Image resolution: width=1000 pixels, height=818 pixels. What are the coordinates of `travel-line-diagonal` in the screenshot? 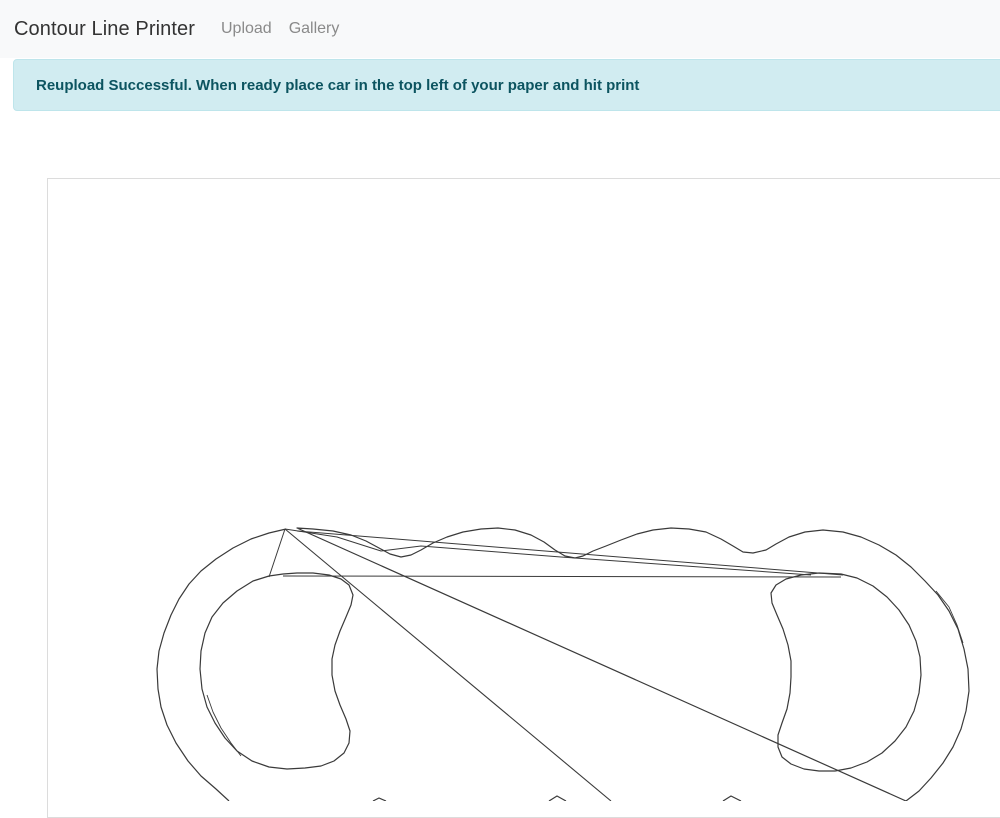 It's located at (448, 664).